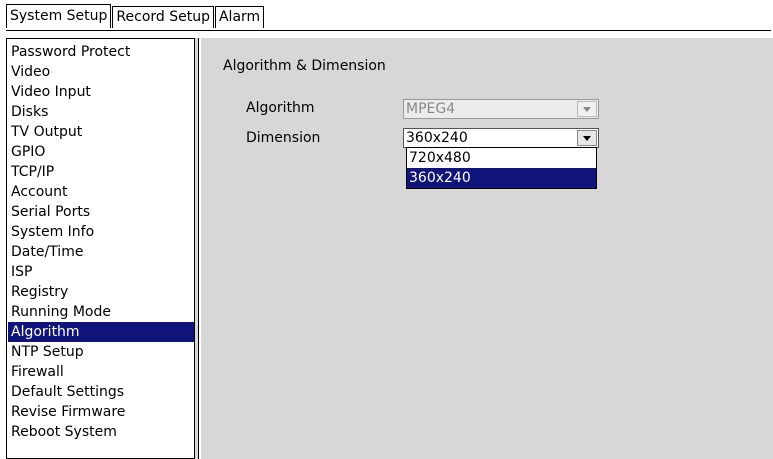  Describe the element at coordinates (101, 232) in the screenshot. I see `sidebar-item-system-info: System Info` at that location.